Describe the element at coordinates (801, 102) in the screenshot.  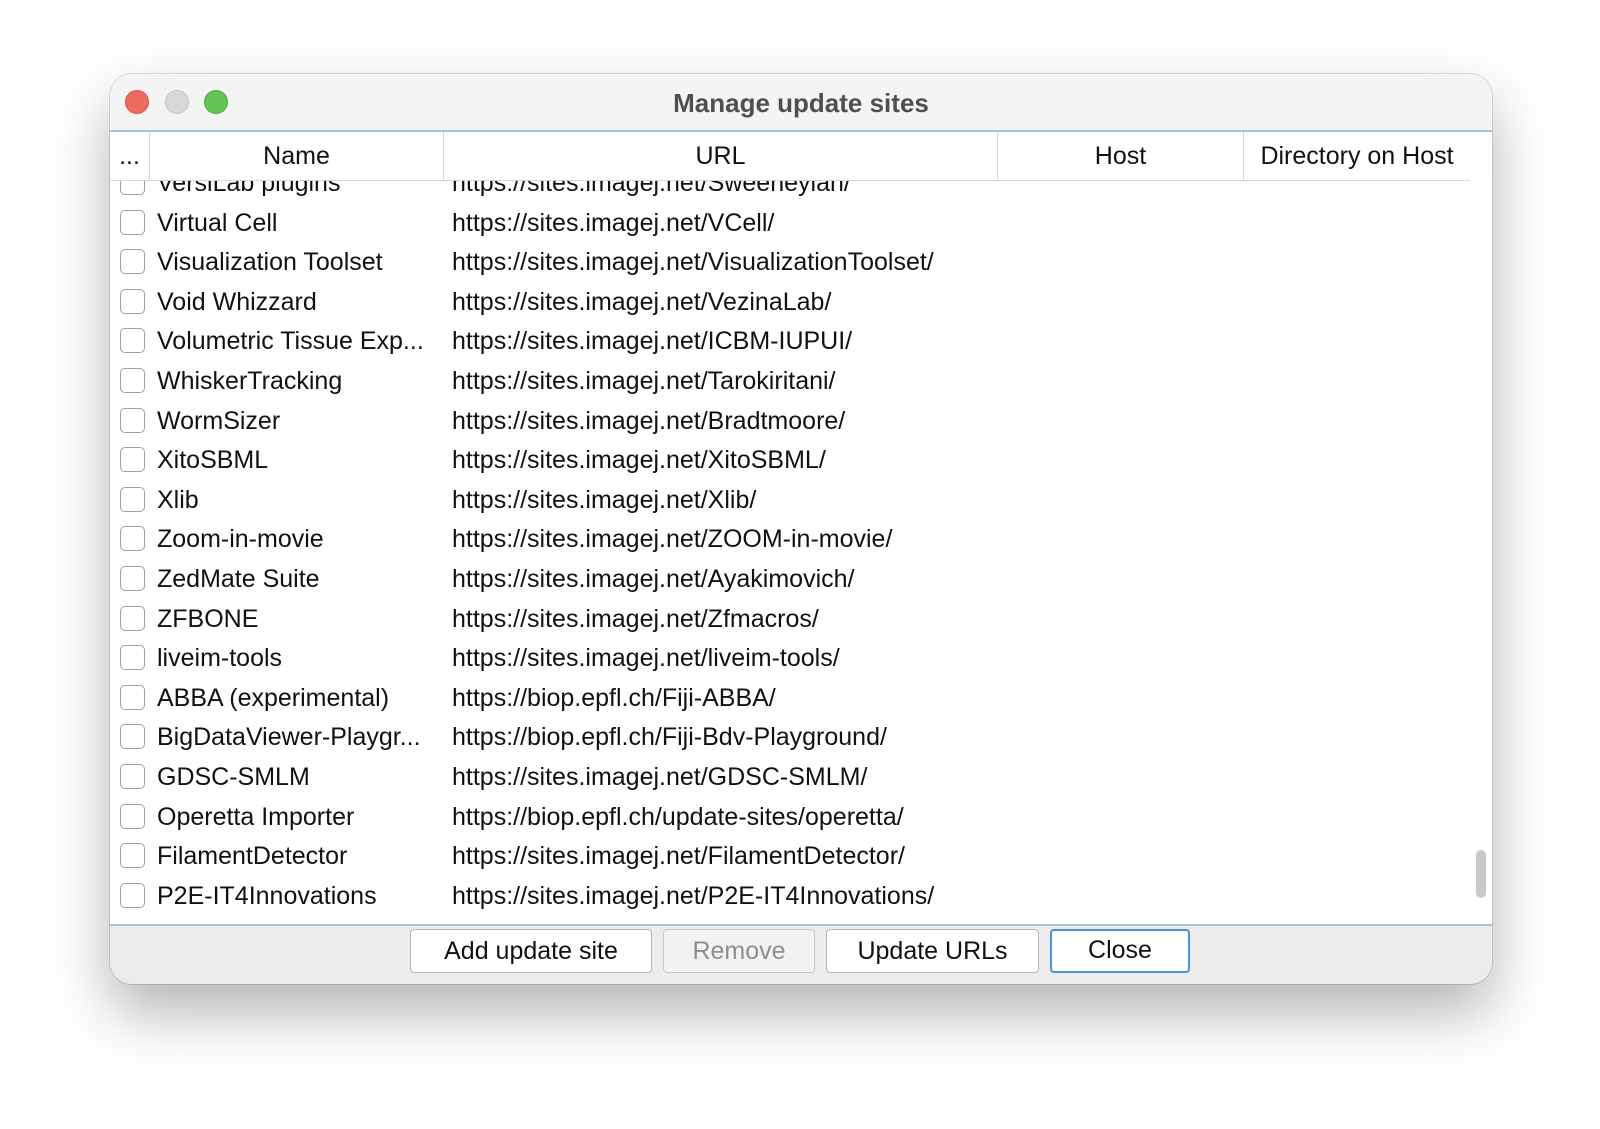
I see `title-bar: Manage update sites` at that location.